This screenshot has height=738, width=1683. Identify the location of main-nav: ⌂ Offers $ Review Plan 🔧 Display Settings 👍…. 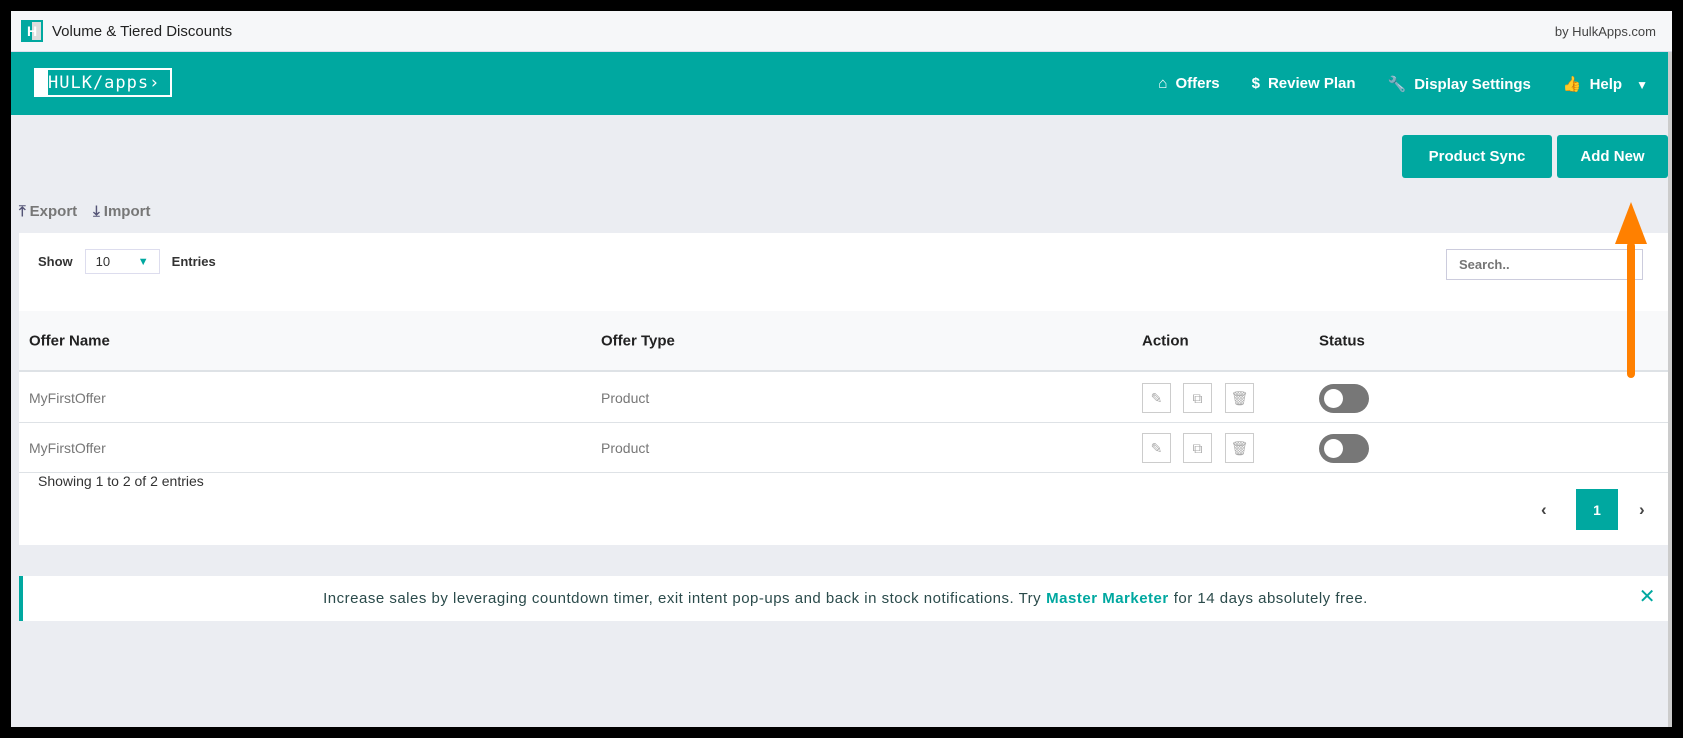
(1403, 83).